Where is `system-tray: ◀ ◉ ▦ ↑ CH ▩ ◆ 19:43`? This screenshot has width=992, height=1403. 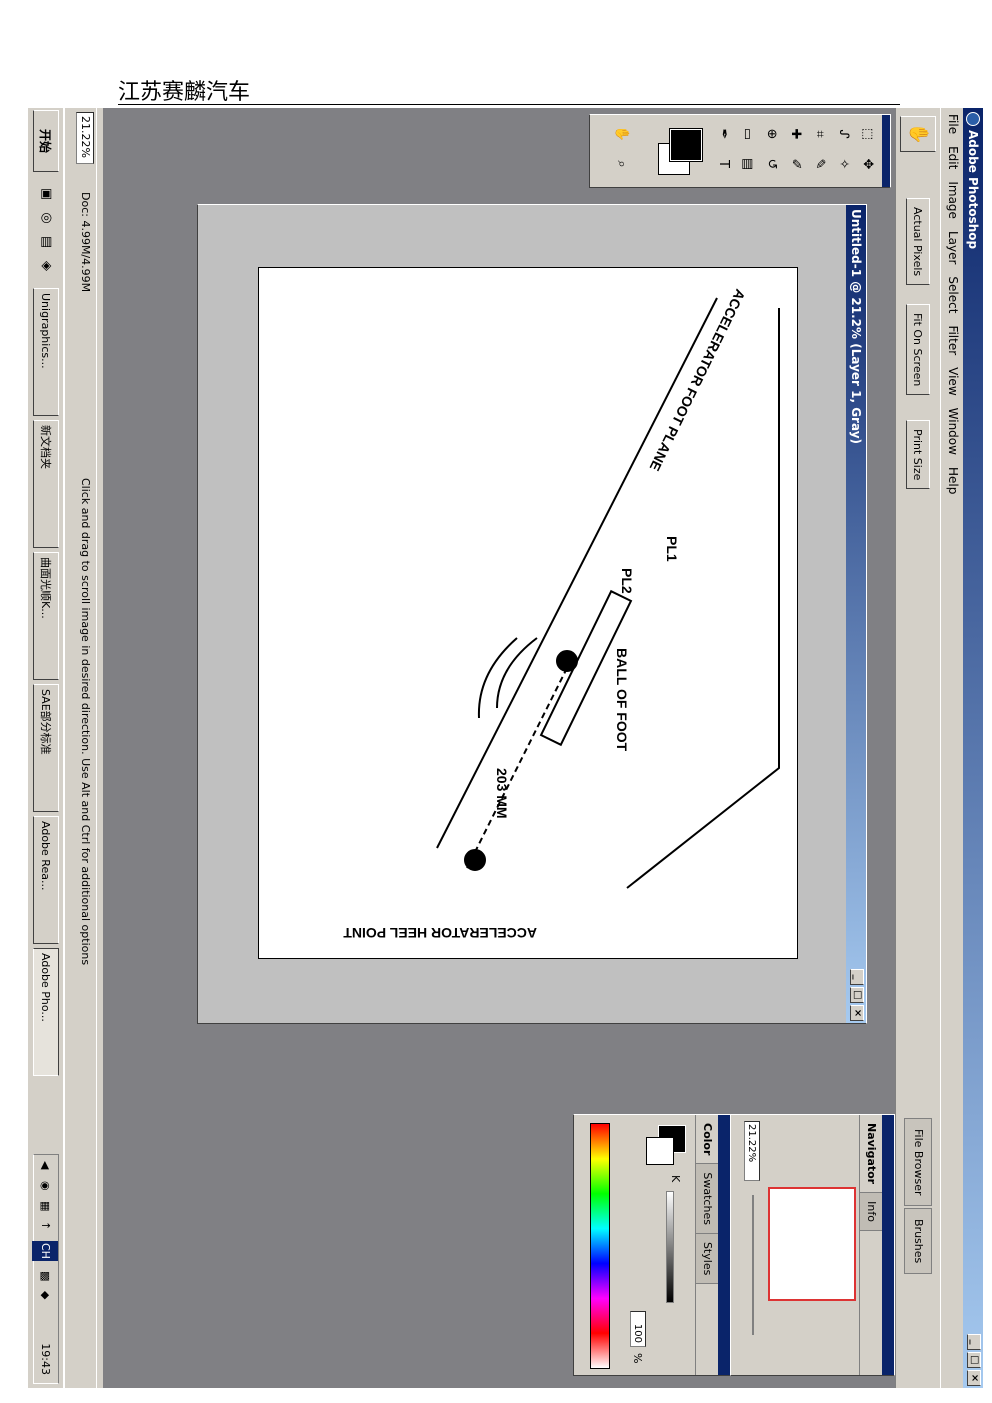 system-tray: ◀ ◉ ▦ ↑ CH ▩ ◆ 19:43 is located at coordinates (45, 1269).